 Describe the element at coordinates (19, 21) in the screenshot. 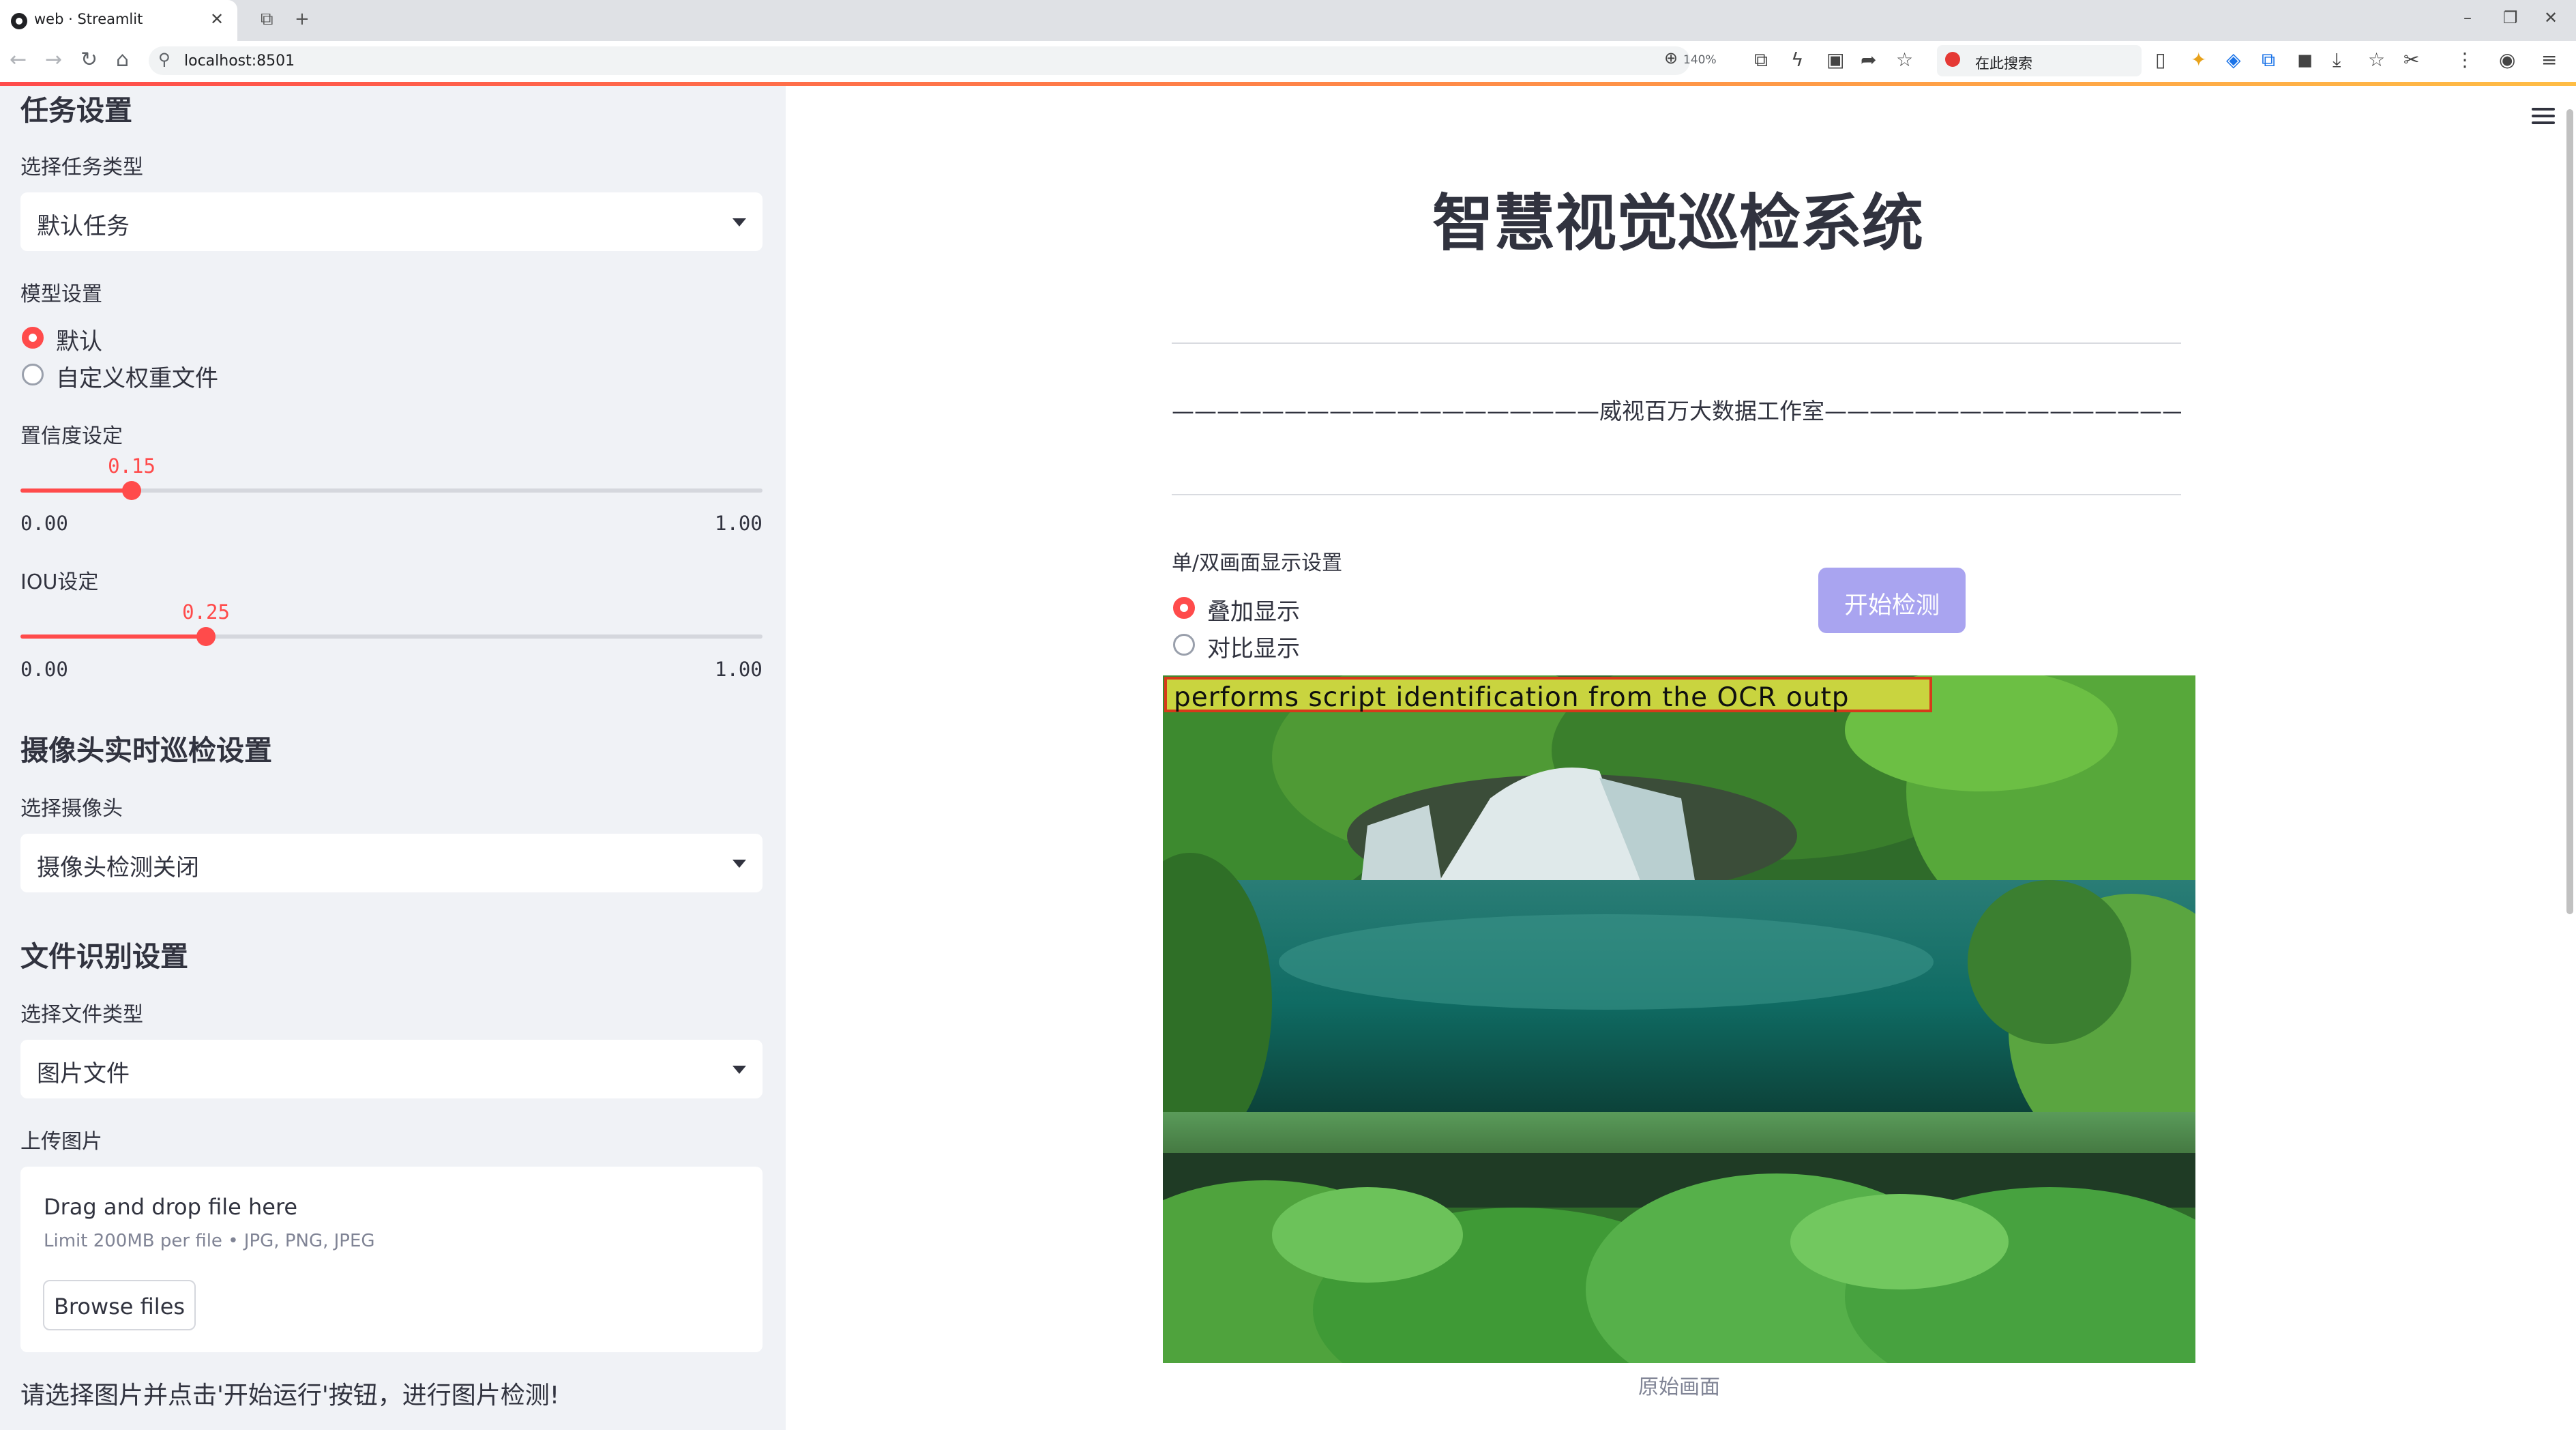

I see `streamlit-favicon-icon` at that location.